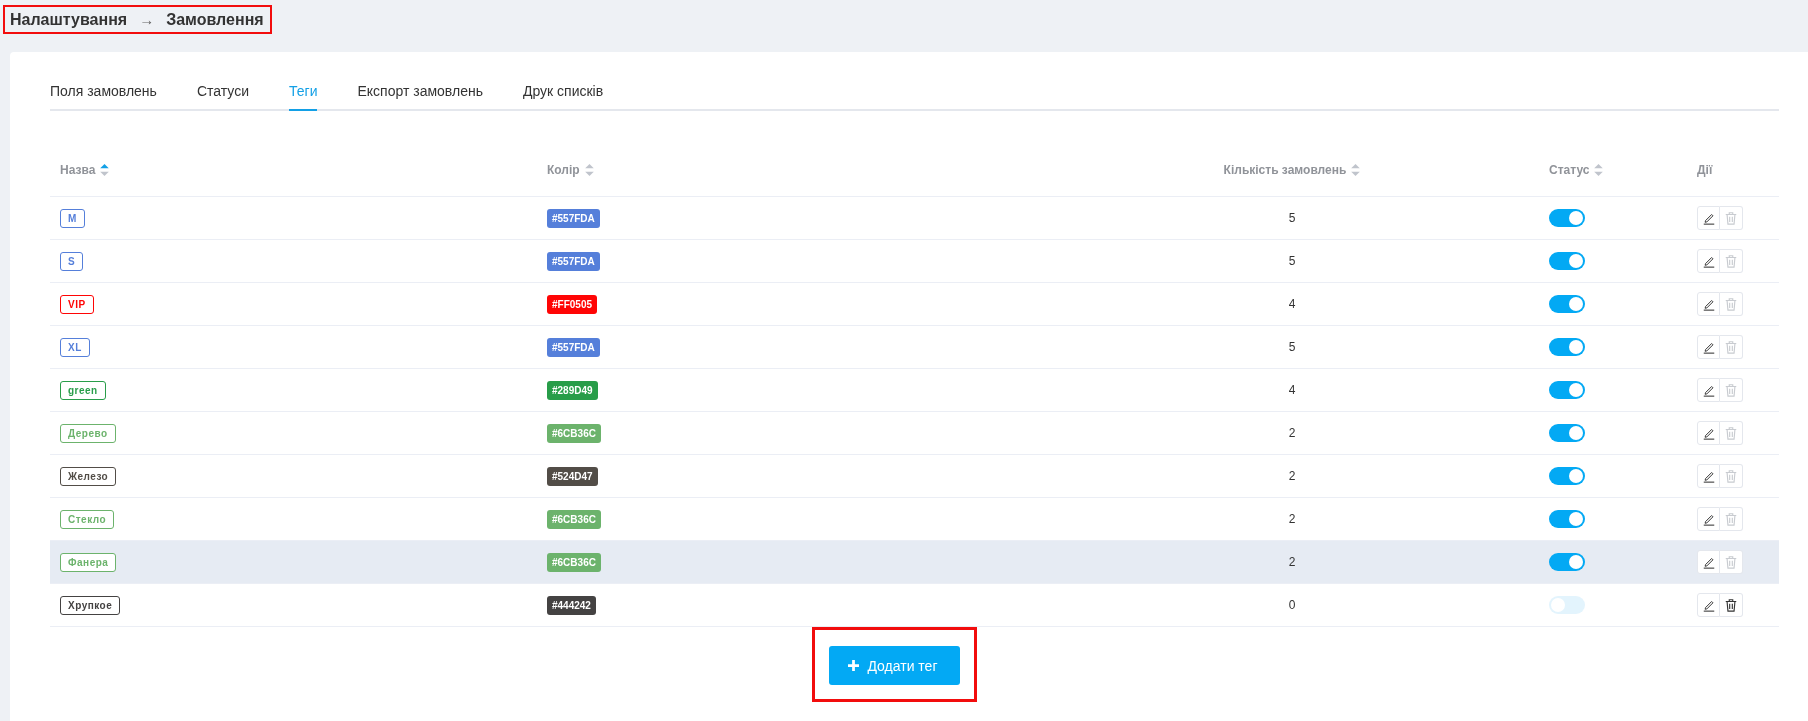  What do you see at coordinates (222, 97) in the screenshot?
I see `tab: Статуси` at bounding box center [222, 97].